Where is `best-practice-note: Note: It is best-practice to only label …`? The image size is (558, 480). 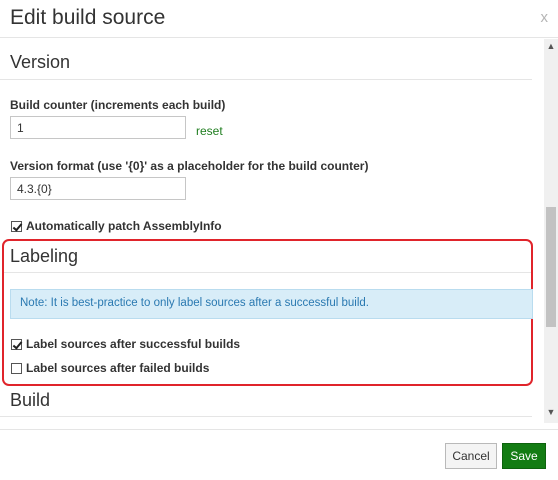 best-practice-note: Note: It is best-practice to only label … is located at coordinates (271, 304).